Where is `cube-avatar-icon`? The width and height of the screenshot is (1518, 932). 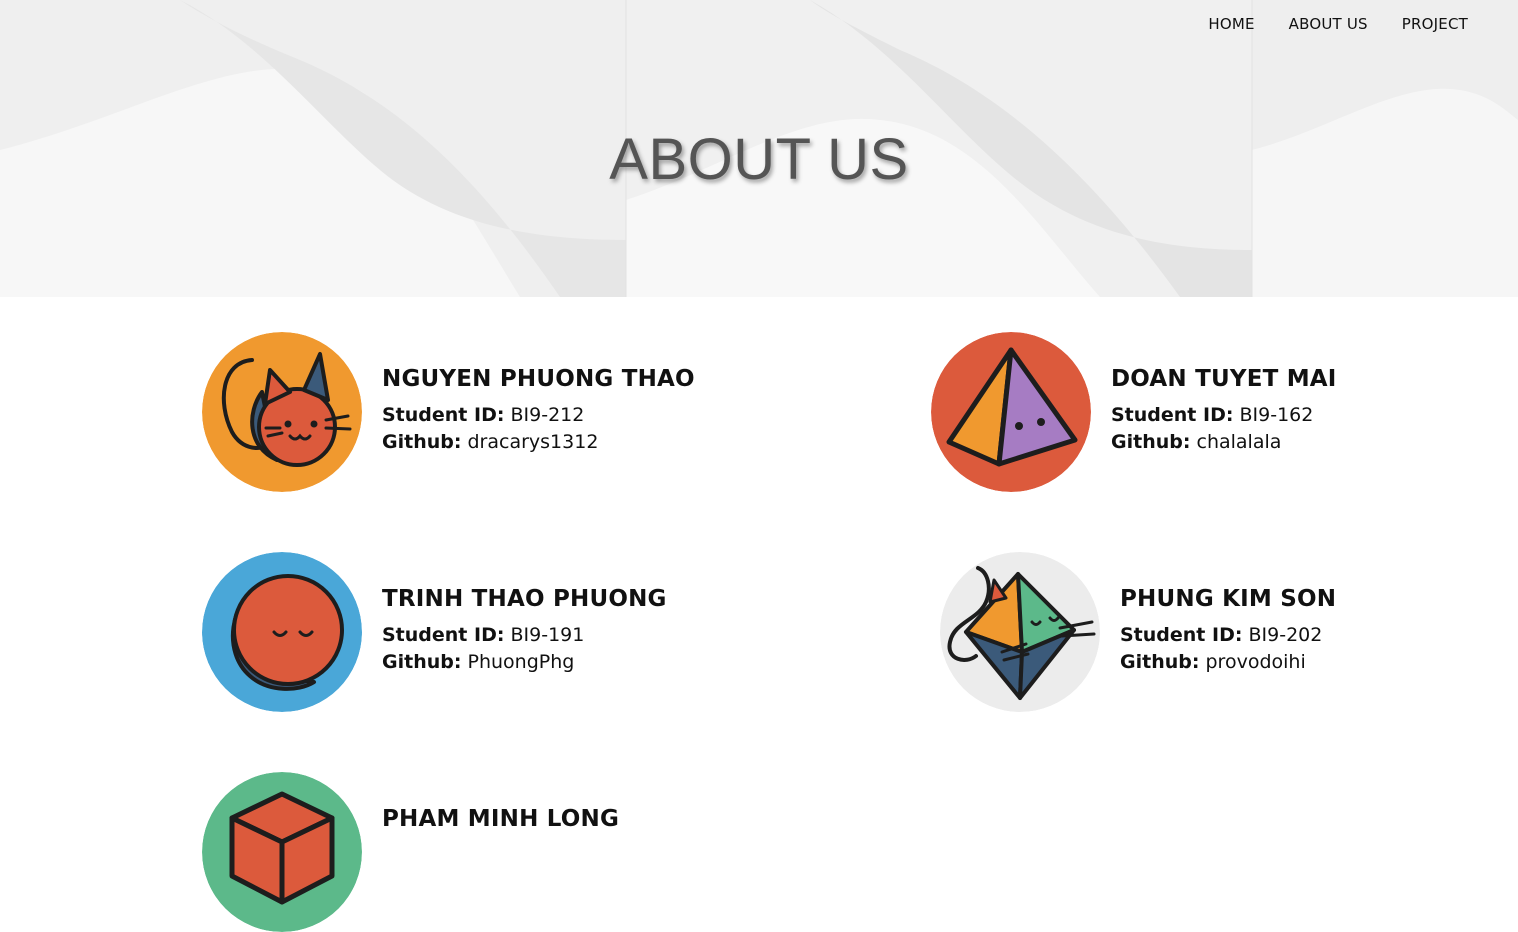 cube-avatar-icon is located at coordinates (282, 852).